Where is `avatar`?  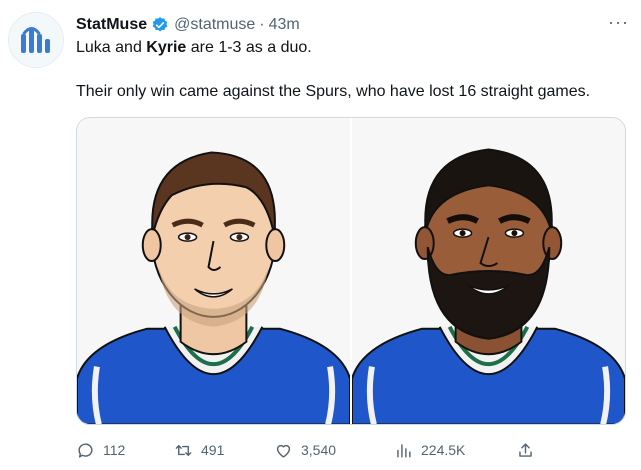 avatar is located at coordinates (36, 40).